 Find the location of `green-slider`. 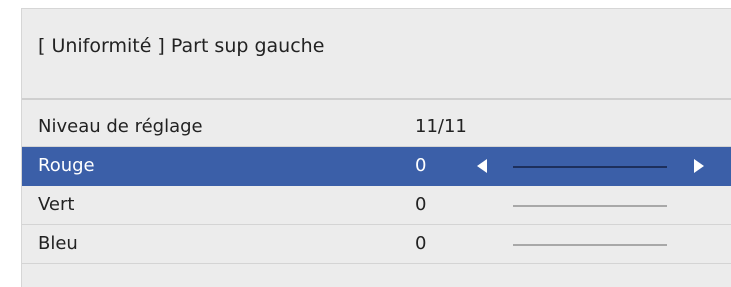

green-slider is located at coordinates (590, 206).